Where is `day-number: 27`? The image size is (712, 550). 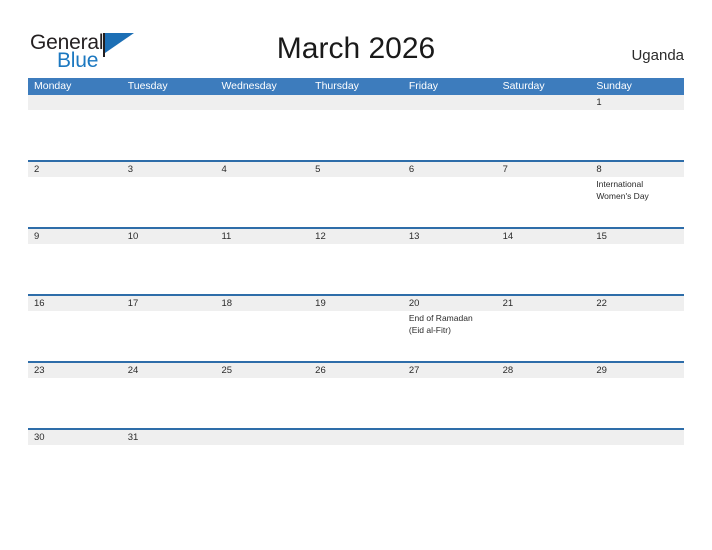 day-number: 27 is located at coordinates (414, 370).